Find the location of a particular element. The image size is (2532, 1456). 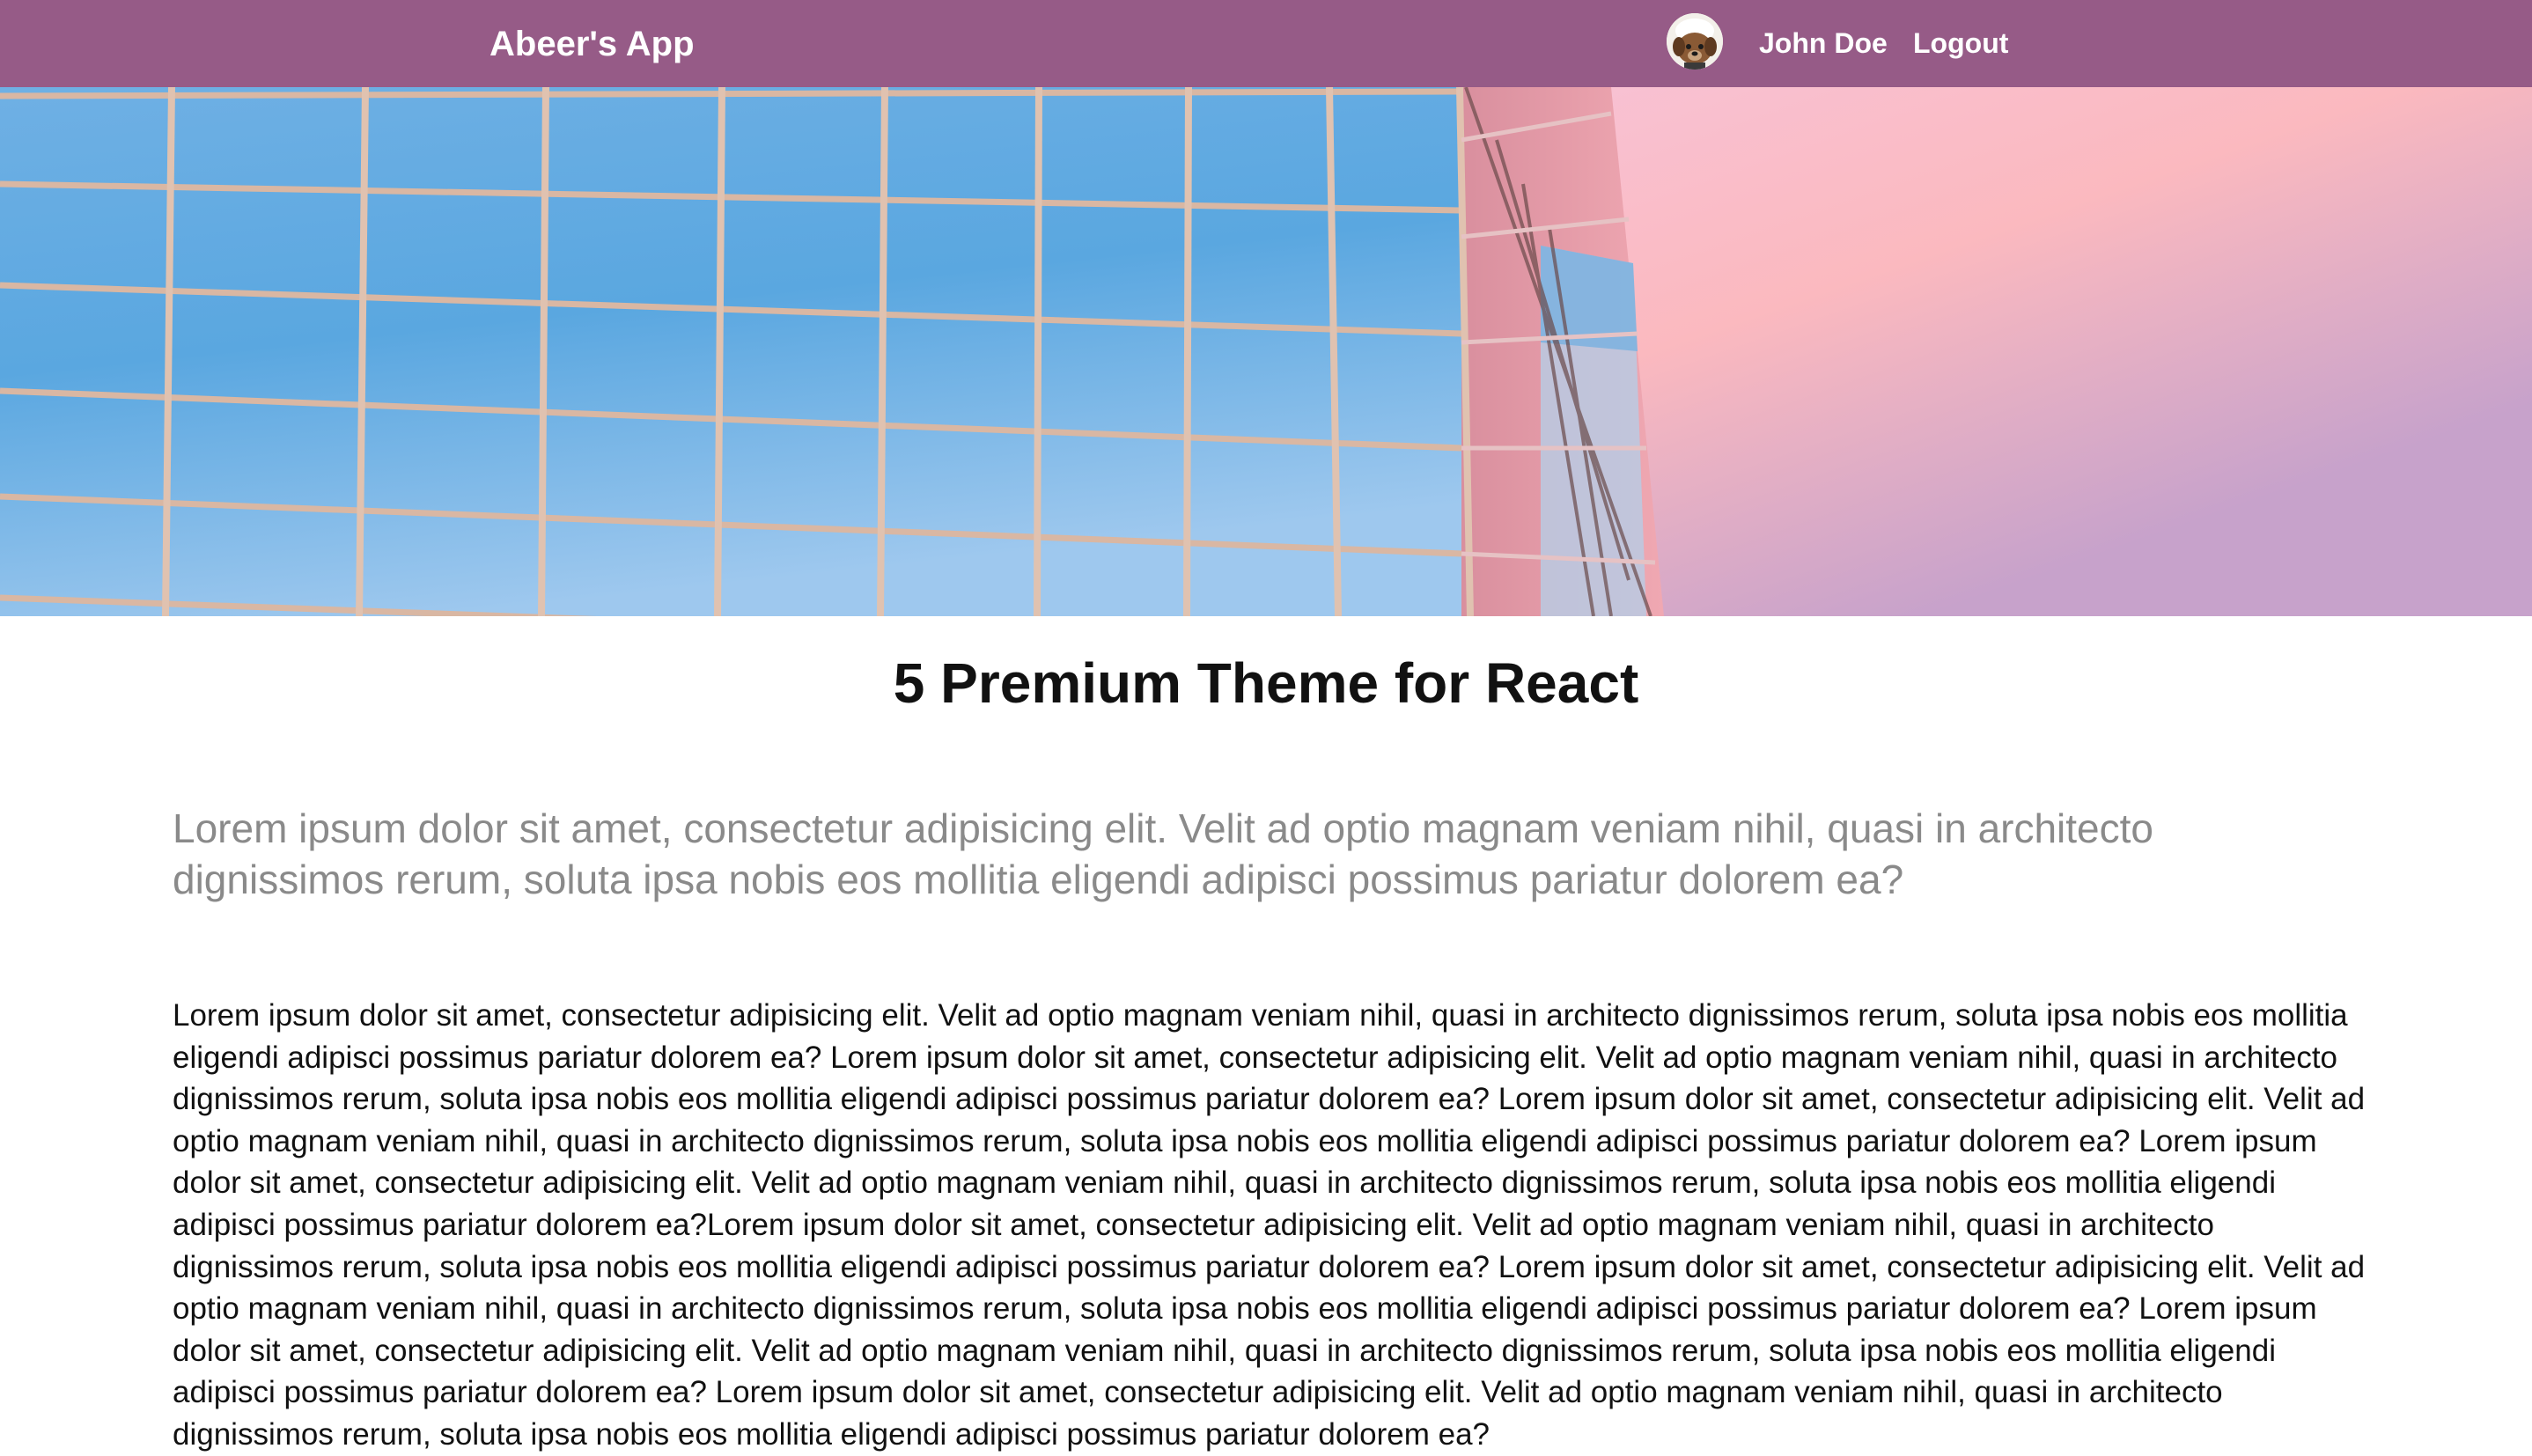

brand-link: Abeer's App is located at coordinates (592, 44).